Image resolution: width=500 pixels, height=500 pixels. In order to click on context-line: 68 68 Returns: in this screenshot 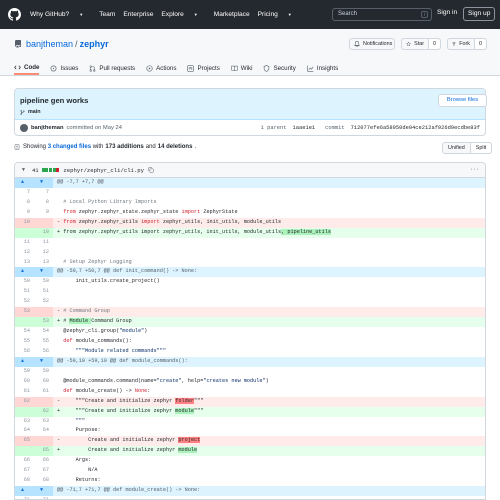, I will do `click(250, 481)`.